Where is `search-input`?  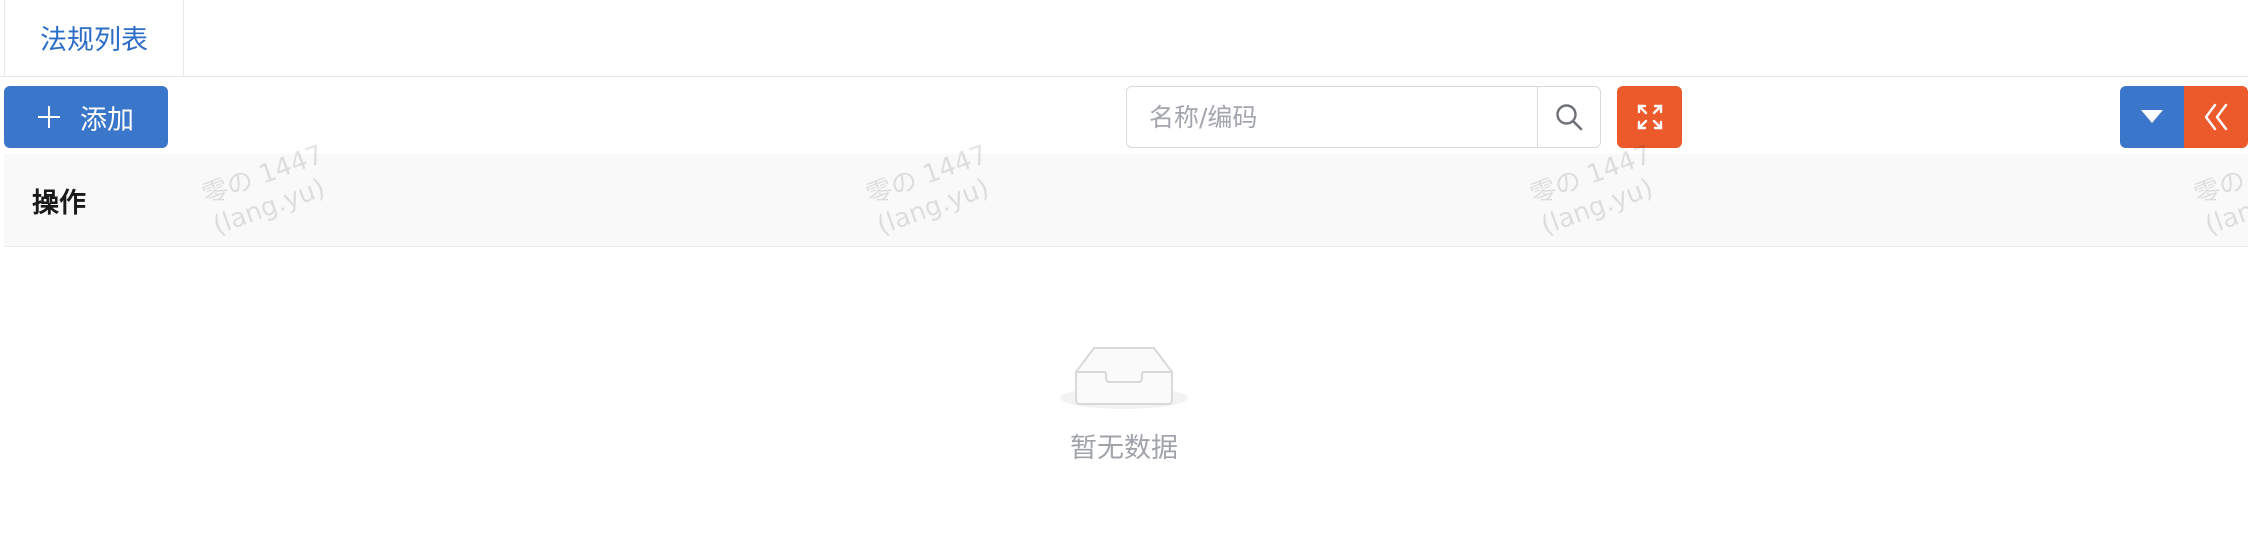
search-input is located at coordinates (1332, 117).